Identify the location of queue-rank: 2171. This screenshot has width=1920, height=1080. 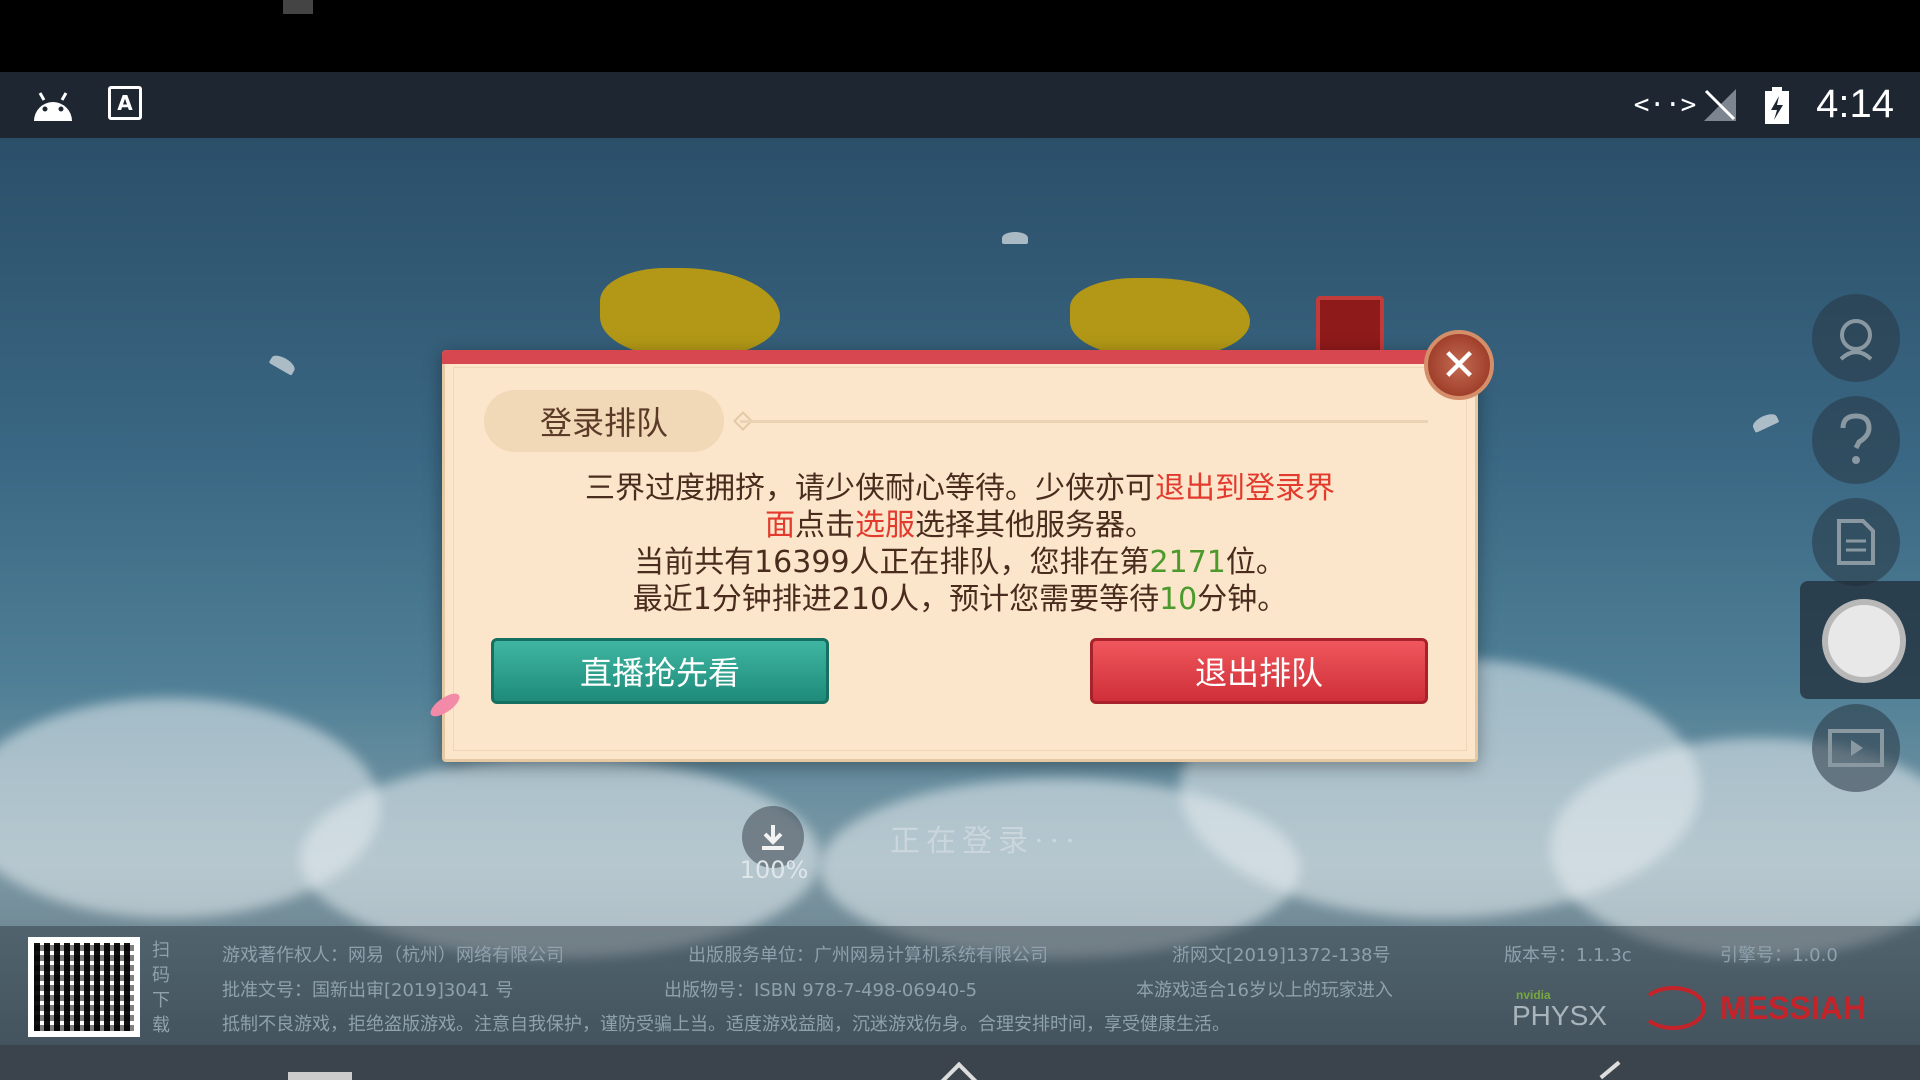
(1187, 562).